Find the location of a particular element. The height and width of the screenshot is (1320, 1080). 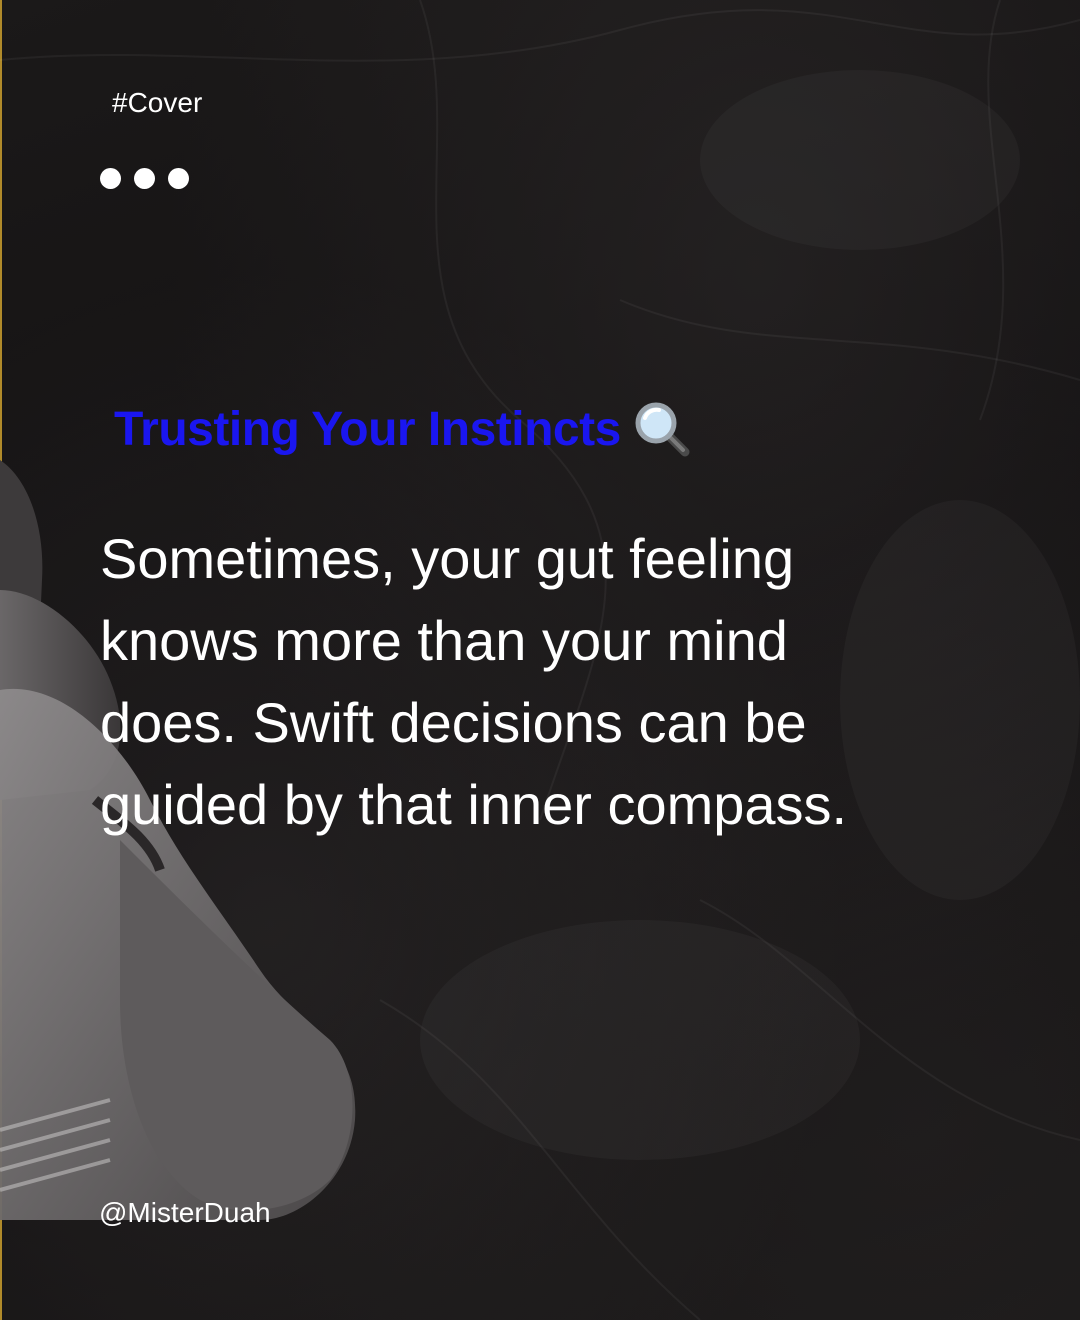

dots-icon is located at coordinates (144, 178).